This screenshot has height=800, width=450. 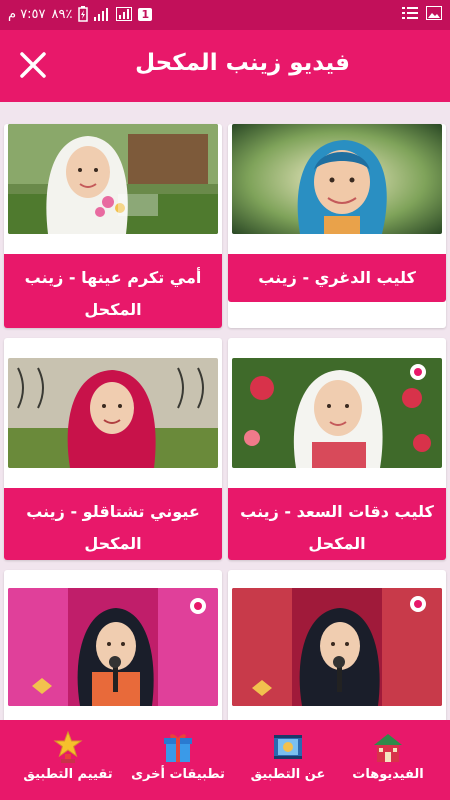 What do you see at coordinates (225, 15) in the screenshot?
I see `status-bar: ٧:٥٧ م ٨٩٪ 1` at bounding box center [225, 15].